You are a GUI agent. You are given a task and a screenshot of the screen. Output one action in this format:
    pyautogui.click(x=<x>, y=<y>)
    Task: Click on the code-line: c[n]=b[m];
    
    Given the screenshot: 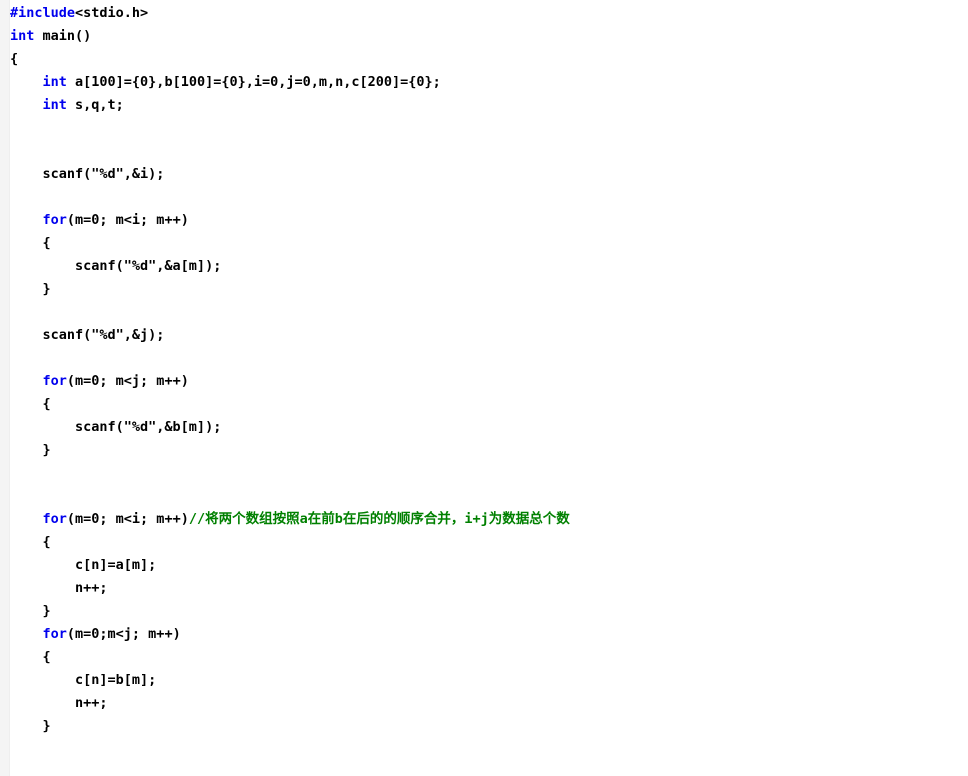 What is the action you would take?
    pyautogui.click(x=489, y=680)
    